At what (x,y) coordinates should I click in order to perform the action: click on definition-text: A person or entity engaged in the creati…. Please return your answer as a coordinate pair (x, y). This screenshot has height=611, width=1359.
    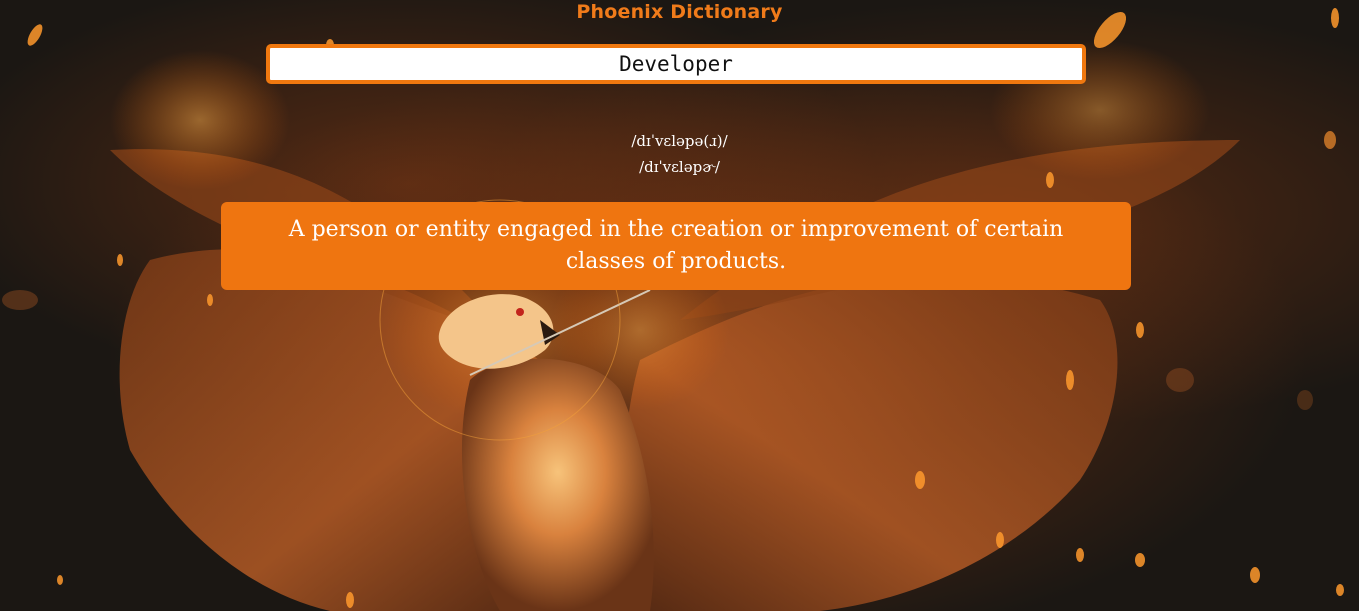
    Looking at the image, I should click on (676, 245).